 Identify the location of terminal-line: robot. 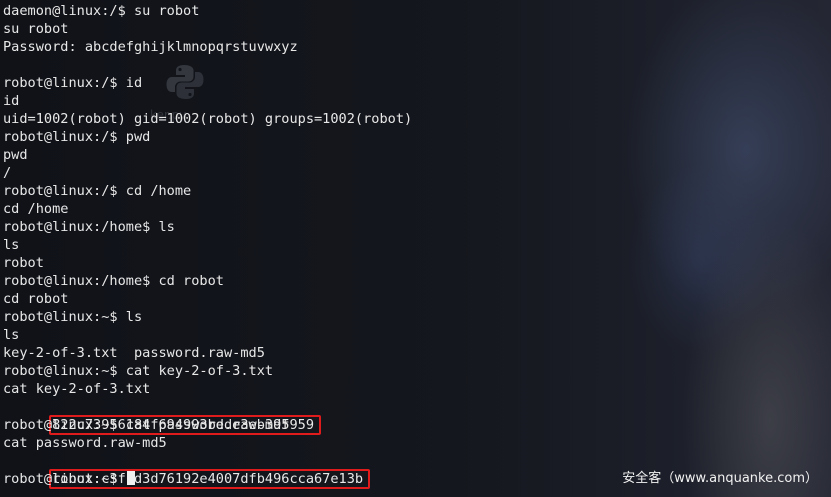
(23, 263).